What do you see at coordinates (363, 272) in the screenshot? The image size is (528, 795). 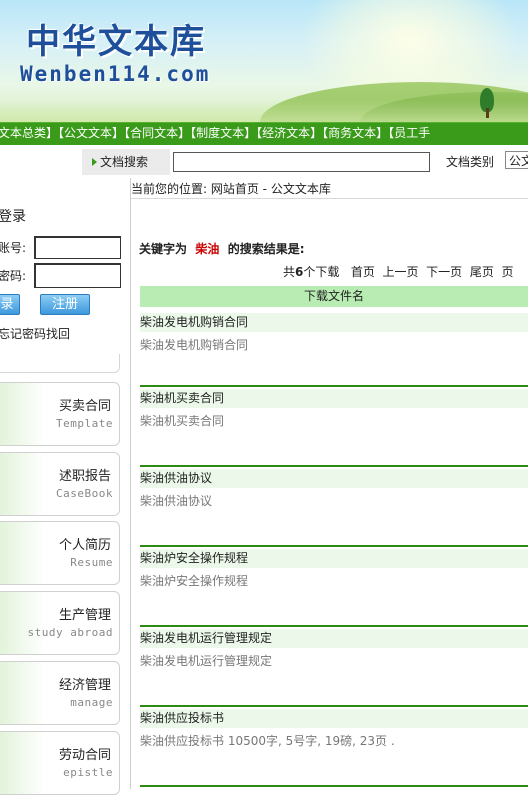 I see `first-page-link: 首页` at bounding box center [363, 272].